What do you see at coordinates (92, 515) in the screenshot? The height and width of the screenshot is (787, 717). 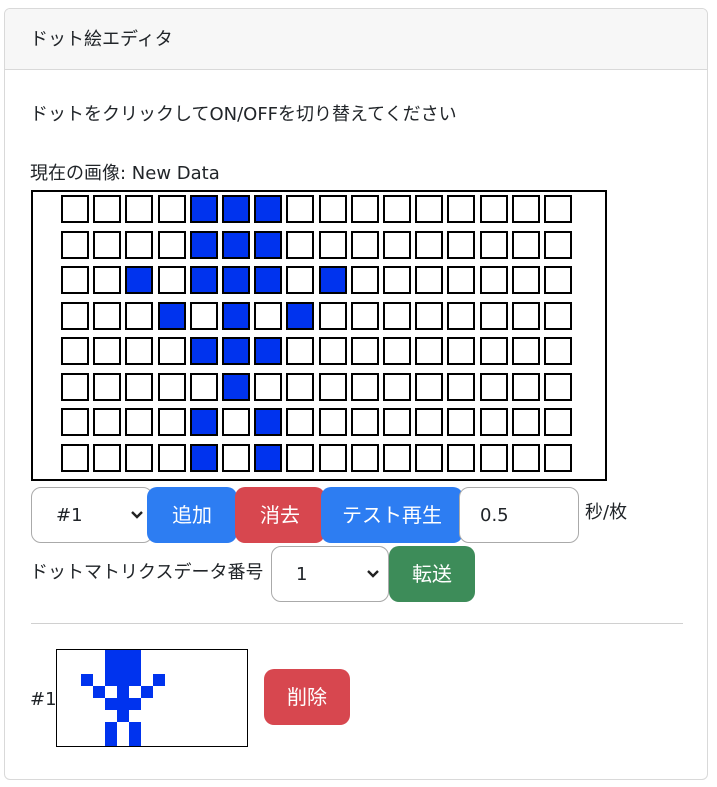 I see `frame-select: #1` at bounding box center [92, 515].